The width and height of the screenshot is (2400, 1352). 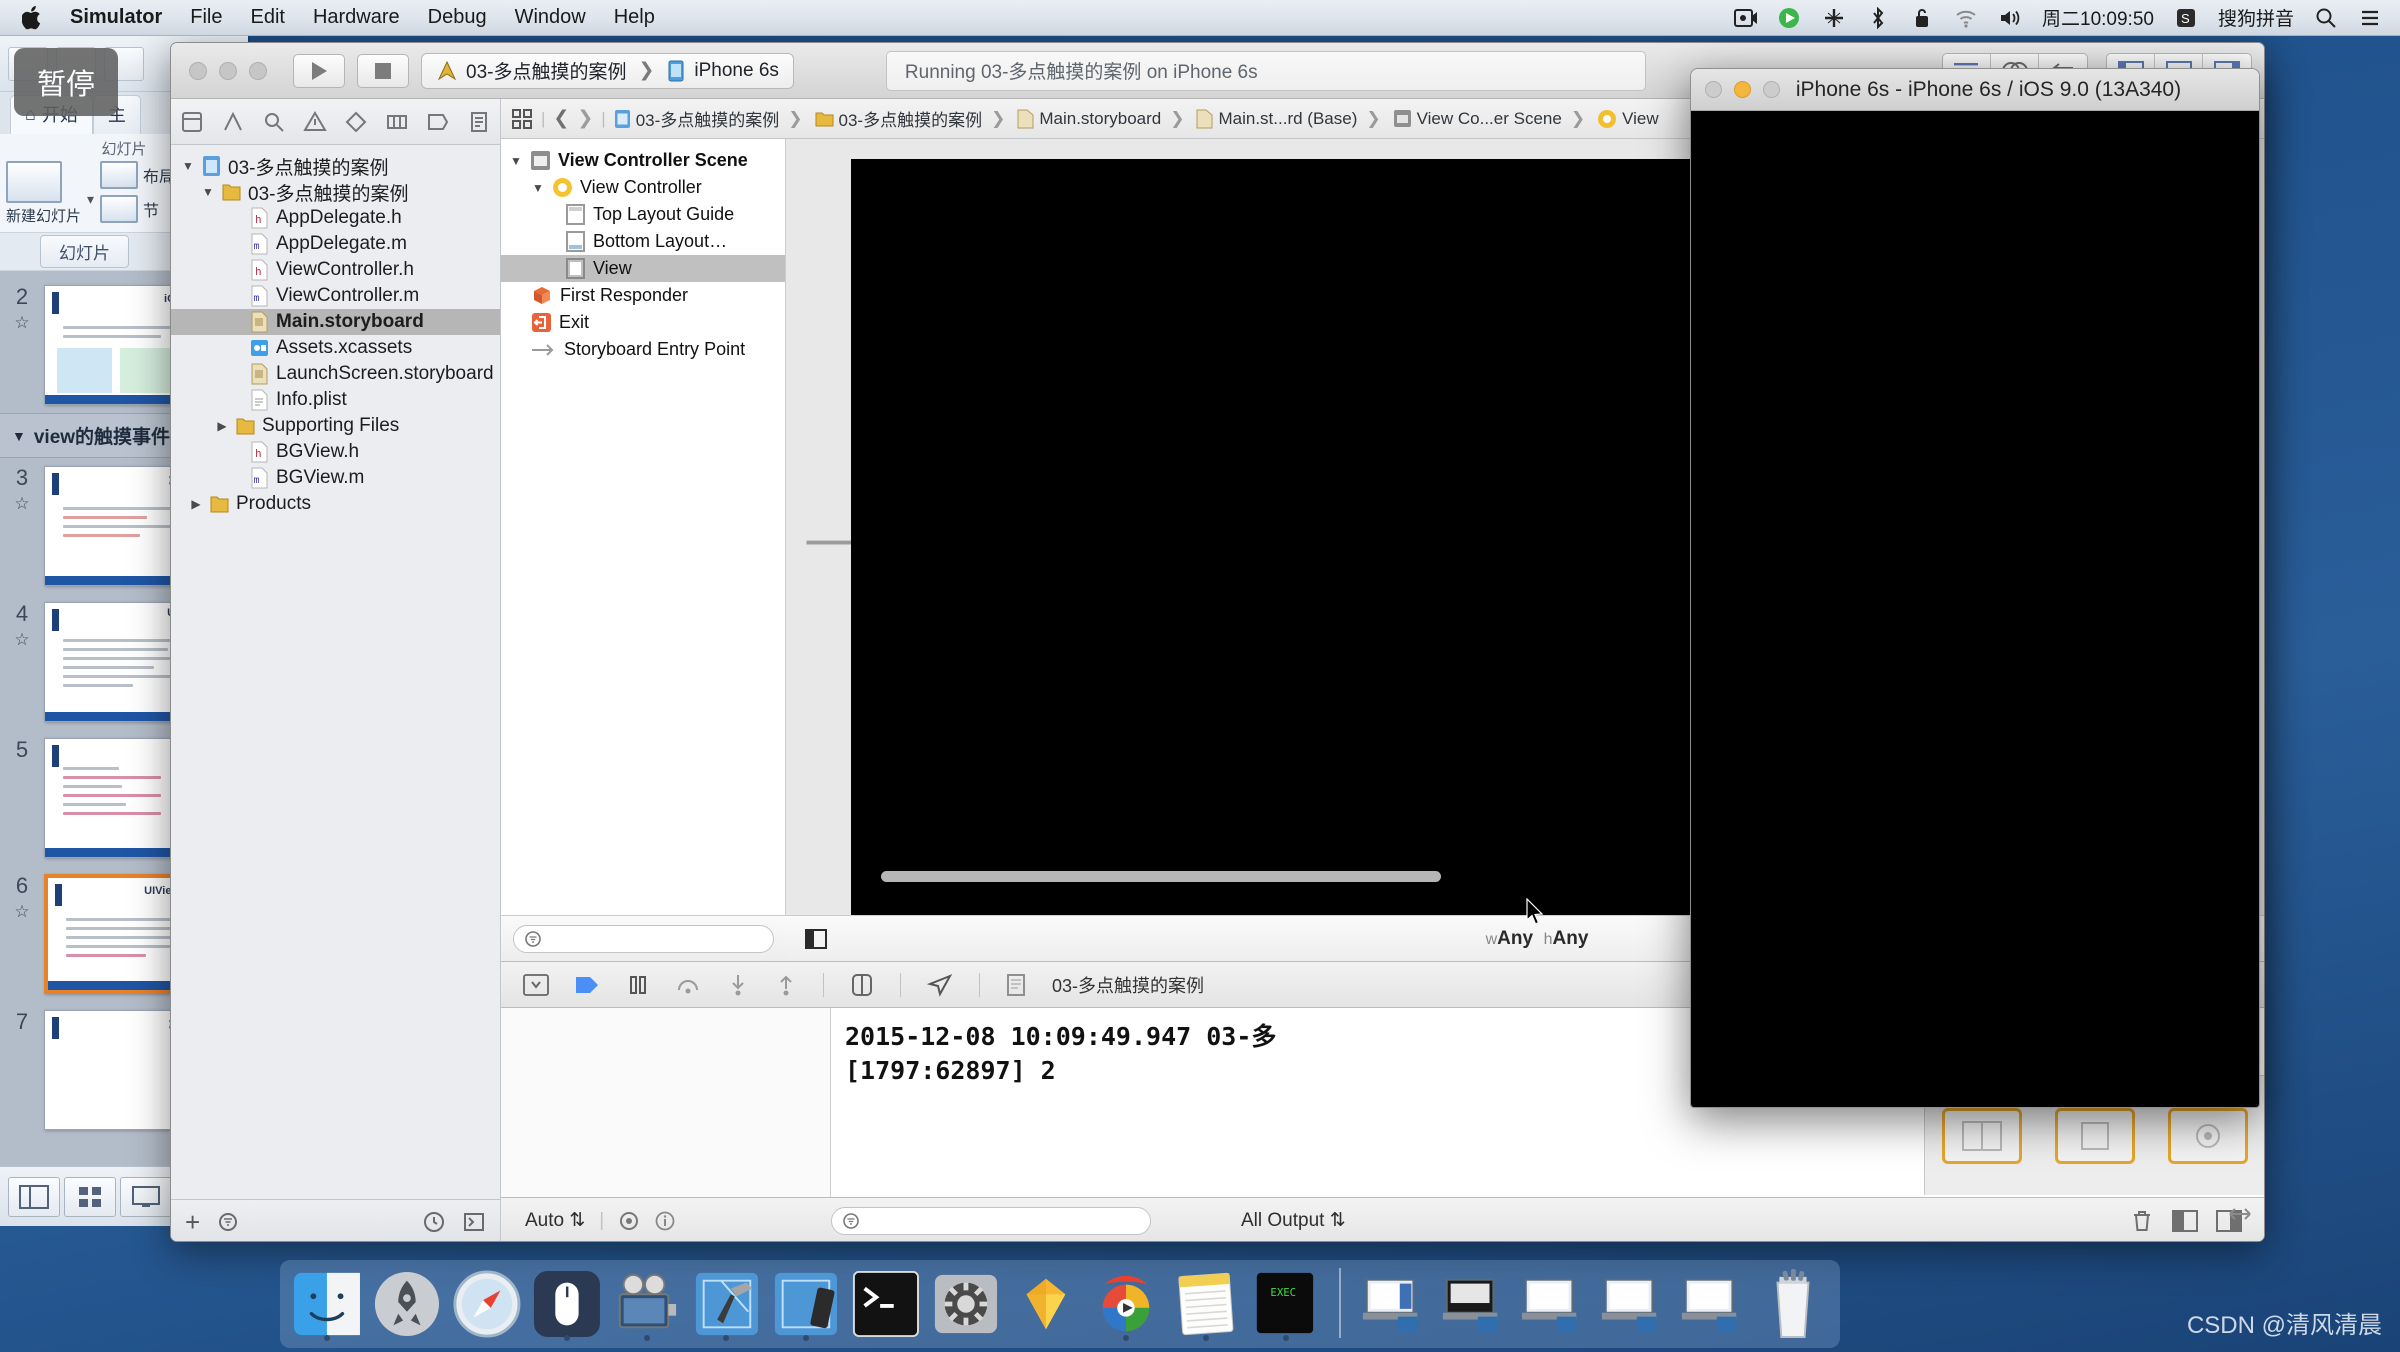 I want to click on dock-item-finder, so click(x=327, y=1304).